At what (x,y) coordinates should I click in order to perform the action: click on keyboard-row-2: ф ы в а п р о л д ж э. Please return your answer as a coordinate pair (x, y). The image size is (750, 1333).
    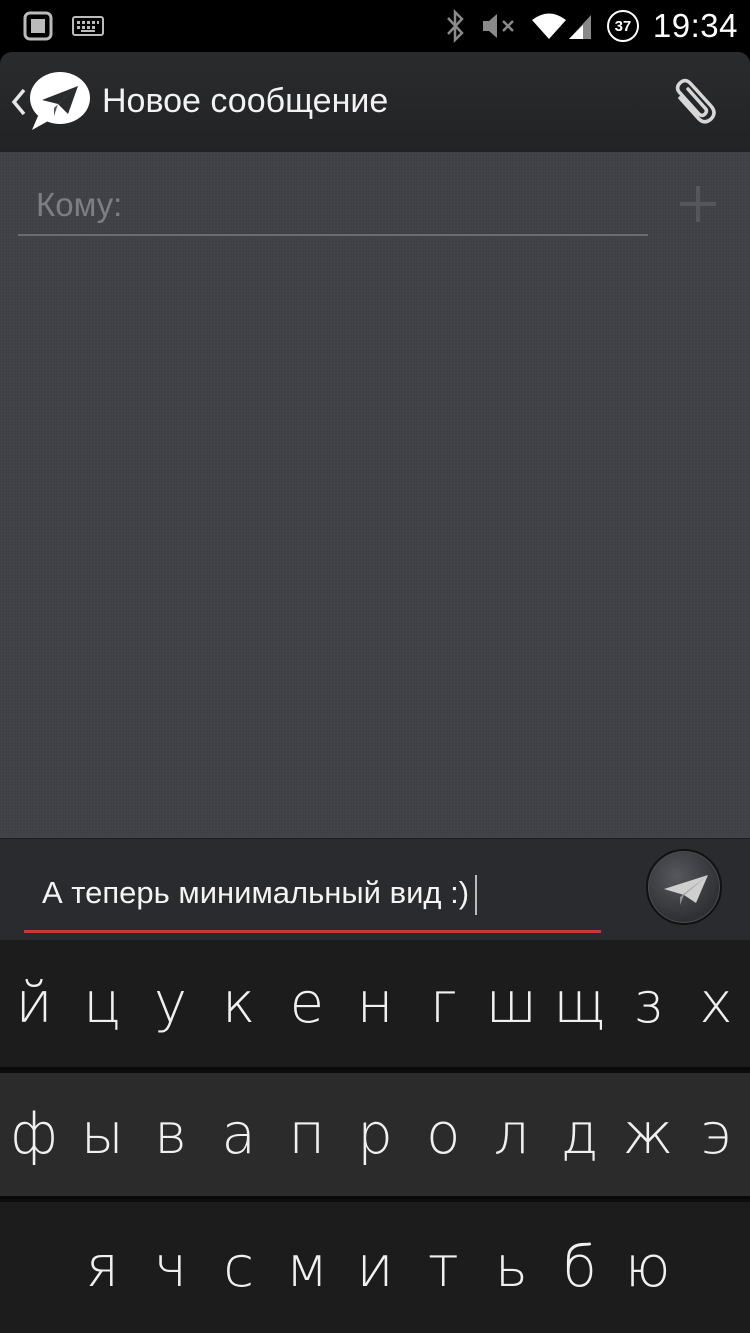
    Looking at the image, I should click on (375, 1136).